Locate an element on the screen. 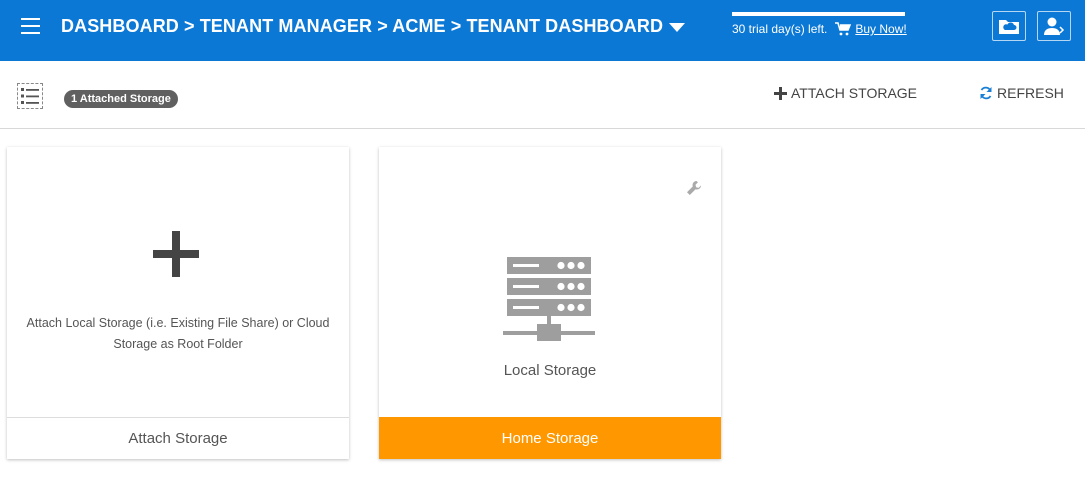 The image size is (1085, 492). refresh-icon is located at coordinates (986, 93).